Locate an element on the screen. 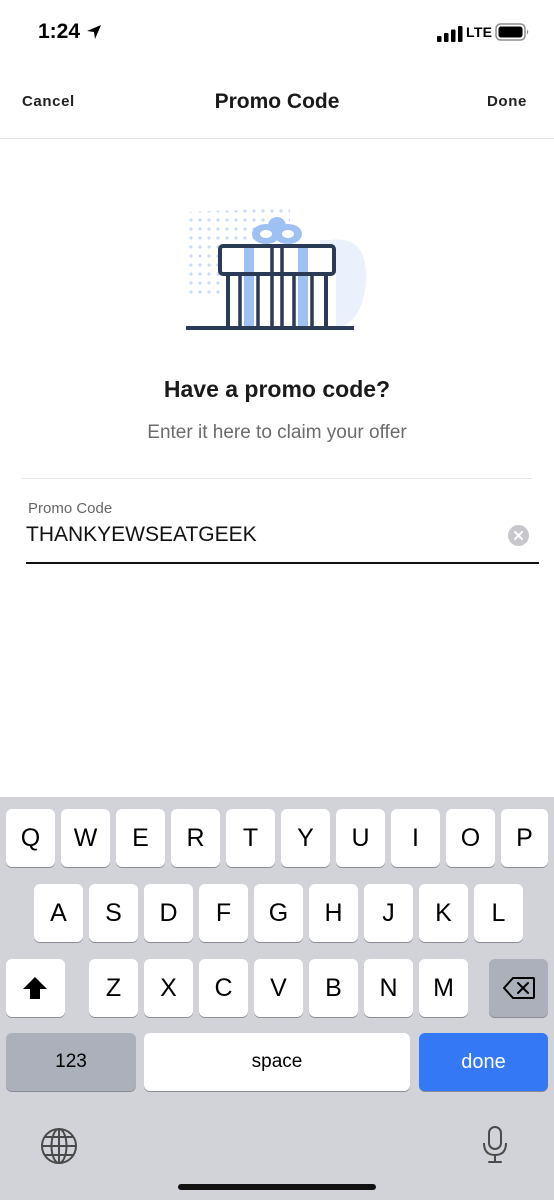 This screenshot has height=1200, width=554. home-indicator is located at coordinates (277, 1187).